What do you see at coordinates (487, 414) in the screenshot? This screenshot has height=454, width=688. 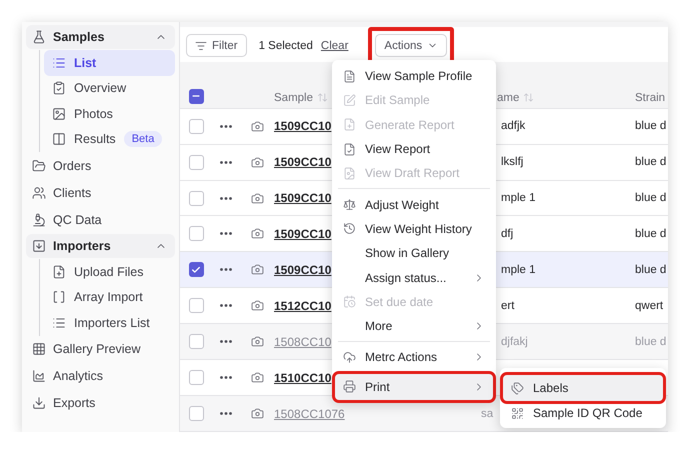 I see `table-cell: sa` at bounding box center [487, 414].